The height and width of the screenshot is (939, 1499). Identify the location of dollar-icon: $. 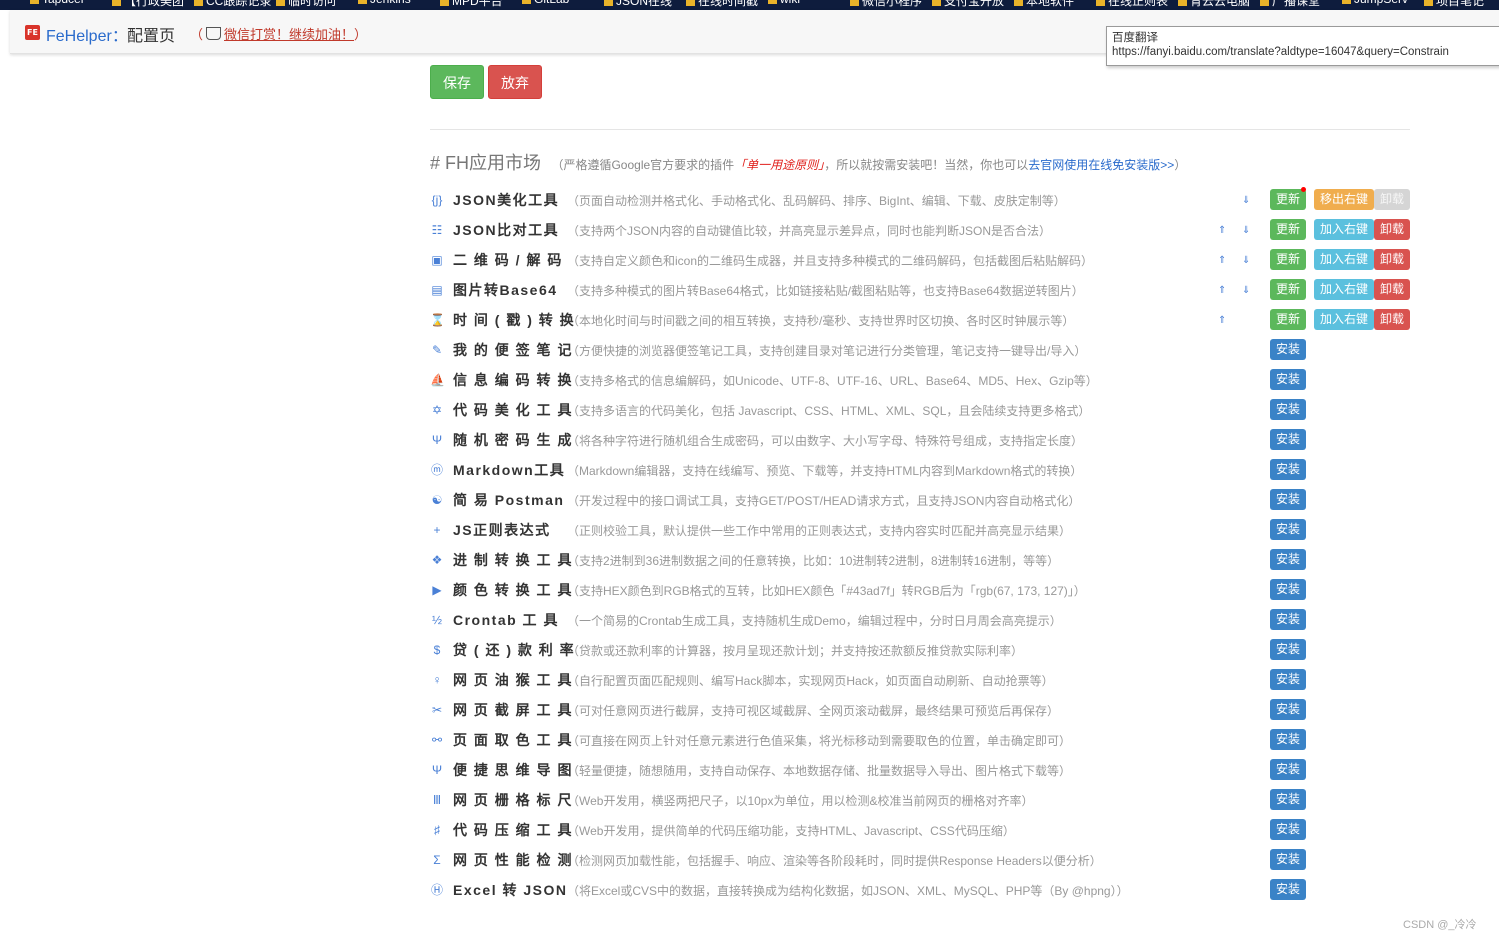
(437, 650).